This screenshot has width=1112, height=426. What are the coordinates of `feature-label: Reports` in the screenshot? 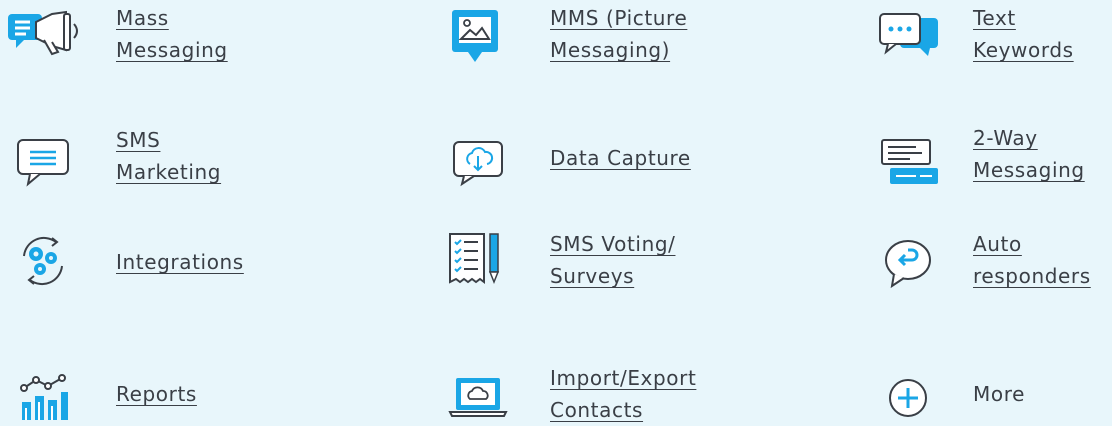 It's located at (156, 394).